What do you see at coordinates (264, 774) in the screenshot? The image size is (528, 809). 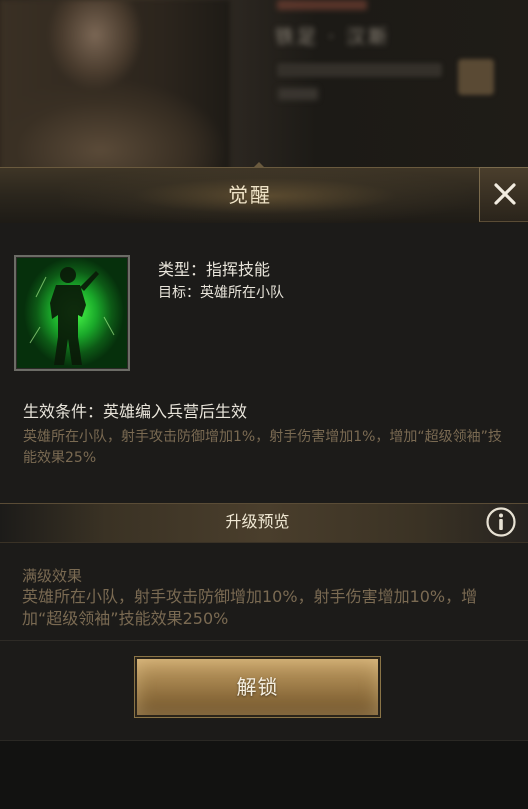 I see `bottom-area` at bounding box center [264, 774].